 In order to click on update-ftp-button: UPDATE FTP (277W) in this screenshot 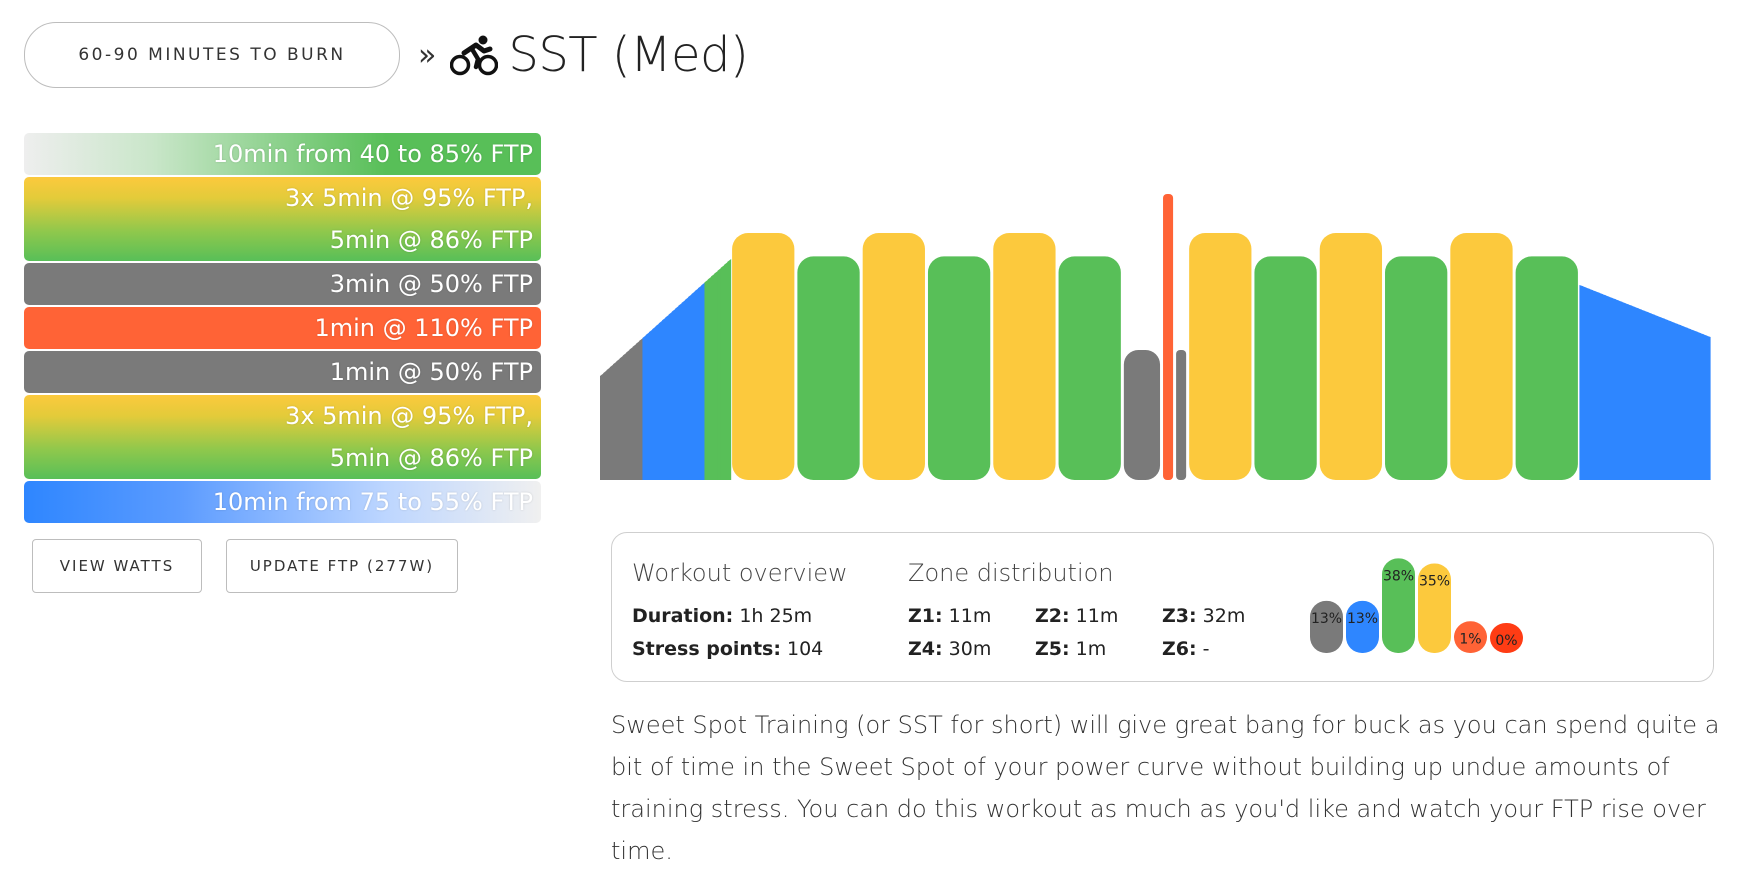, I will do `click(342, 566)`.